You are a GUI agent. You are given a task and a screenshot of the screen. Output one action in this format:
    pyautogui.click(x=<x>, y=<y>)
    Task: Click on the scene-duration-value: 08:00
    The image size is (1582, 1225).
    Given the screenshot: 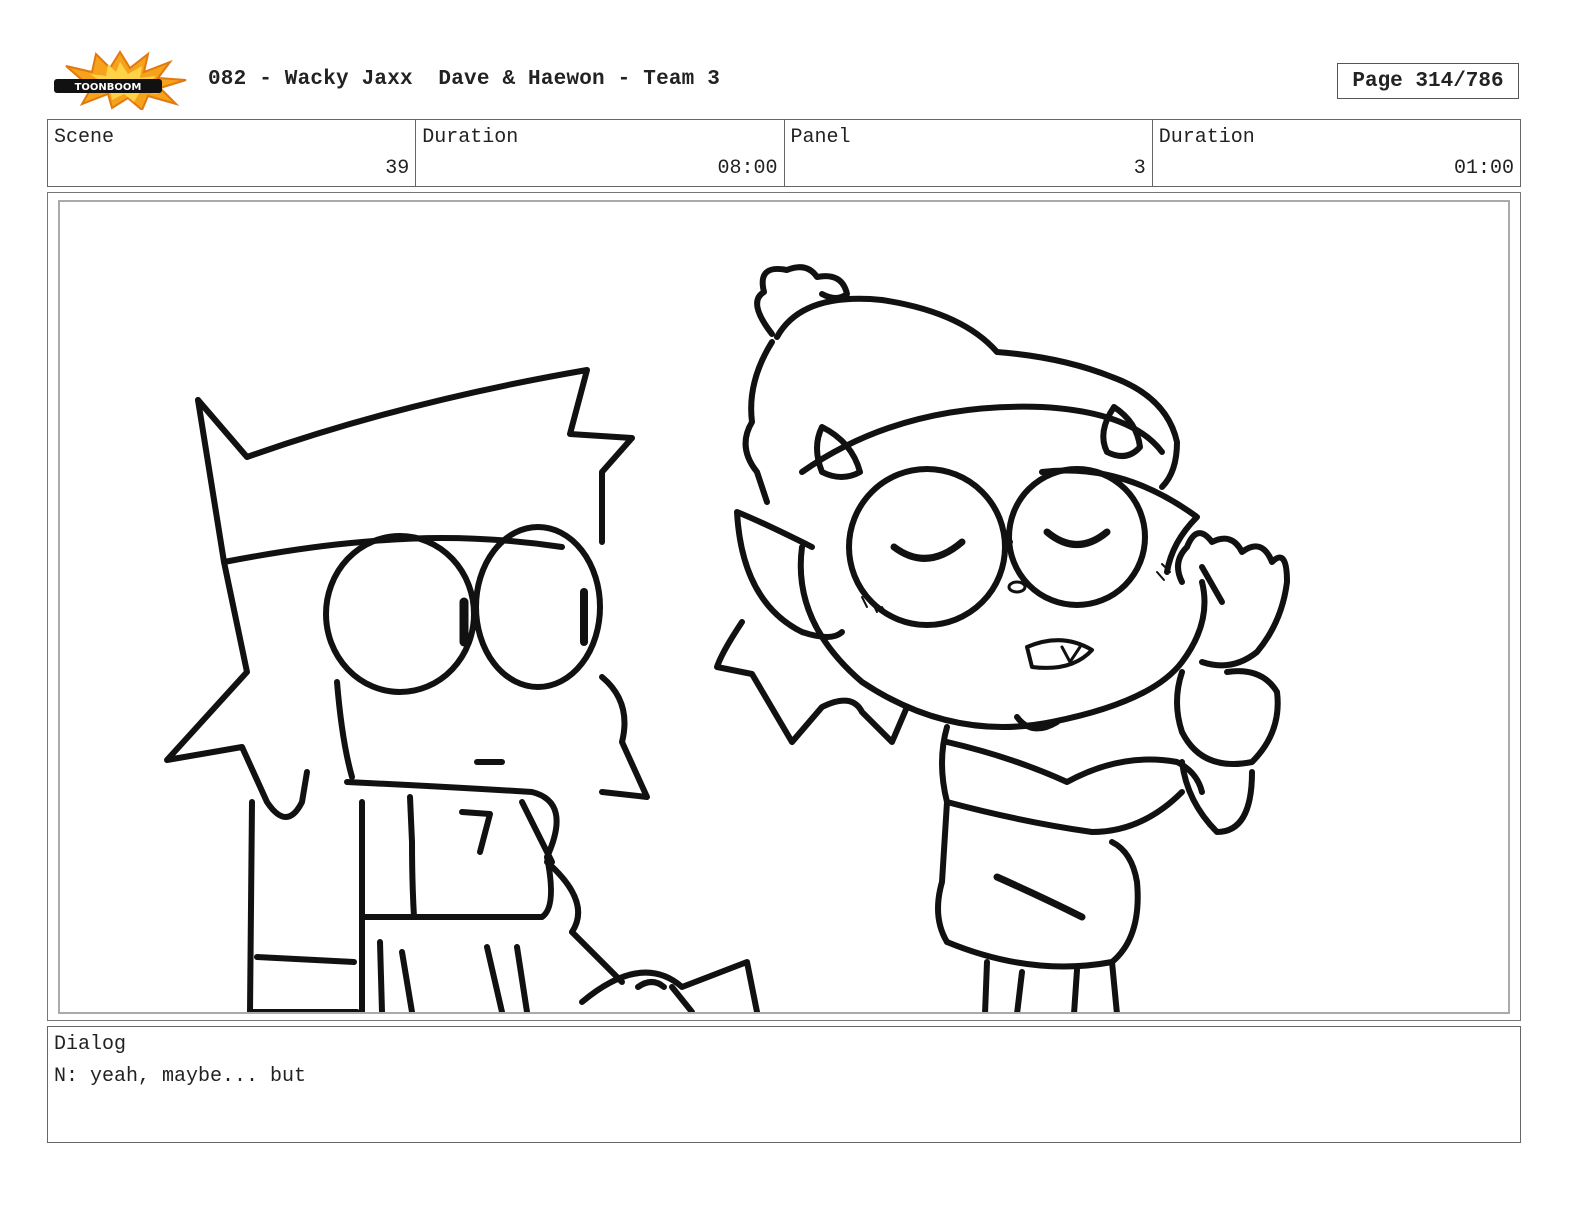 What is the action you would take?
    pyautogui.click(x=747, y=168)
    